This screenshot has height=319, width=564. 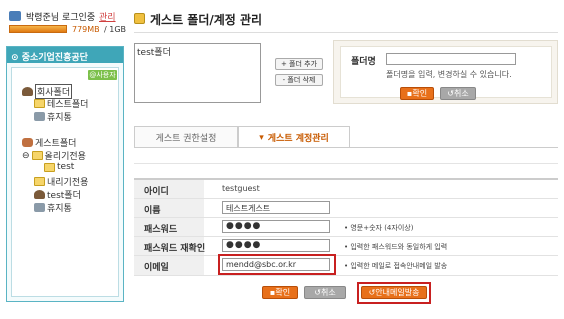 What do you see at coordinates (39, 181) in the screenshot?
I see `download-folder-icon` at bounding box center [39, 181].